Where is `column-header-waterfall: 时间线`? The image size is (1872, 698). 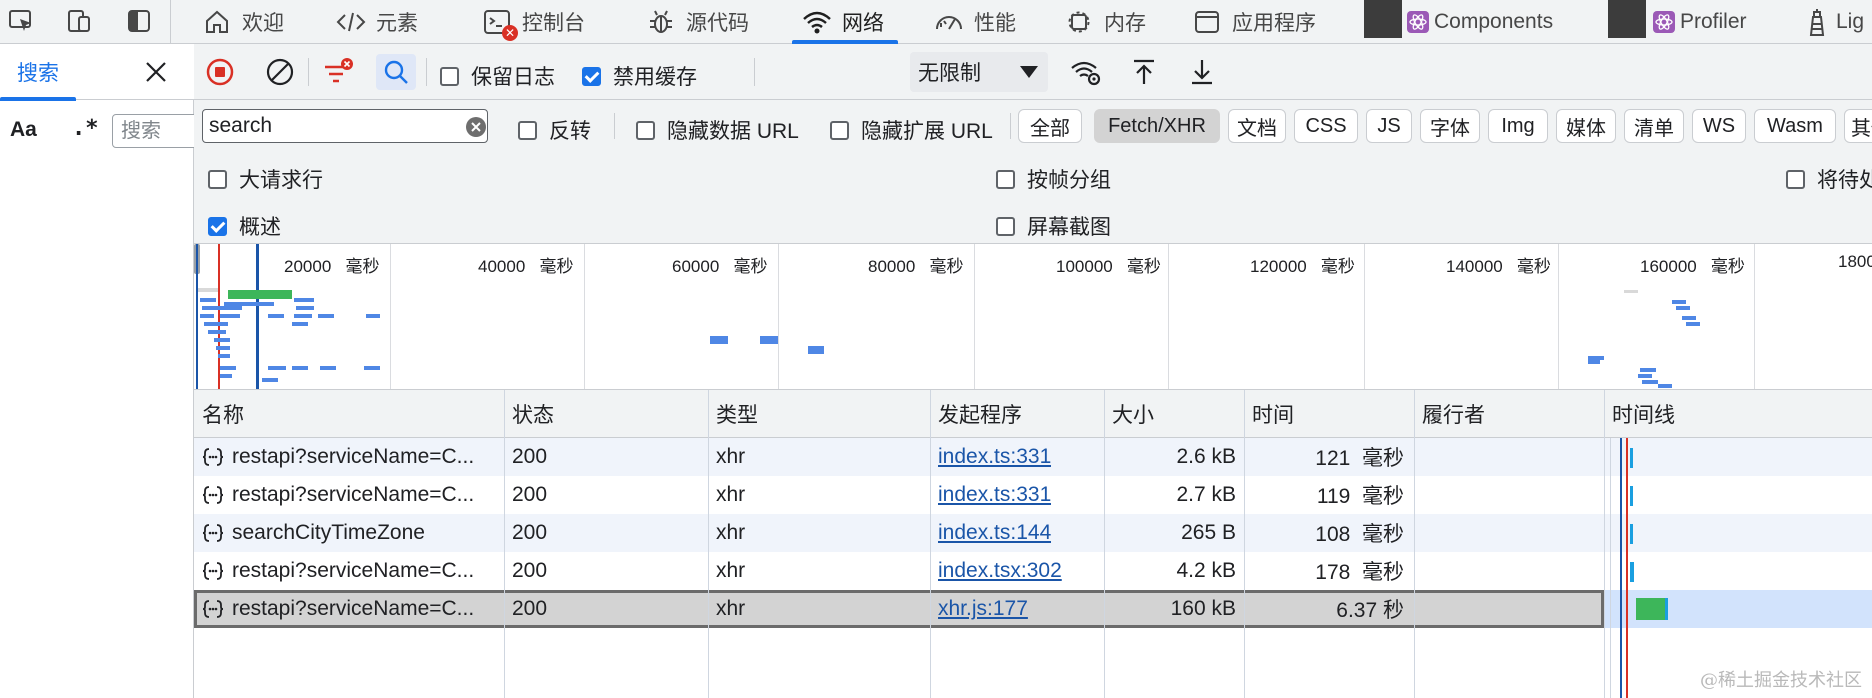
column-header-waterfall: 时间线 is located at coordinates (1639, 414).